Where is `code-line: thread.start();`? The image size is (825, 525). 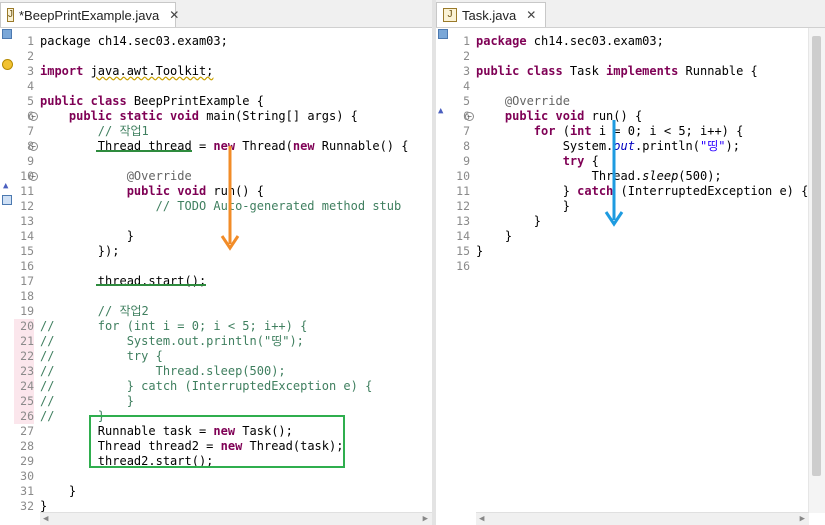 code-line: thread.start(); is located at coordinates (123, 281).